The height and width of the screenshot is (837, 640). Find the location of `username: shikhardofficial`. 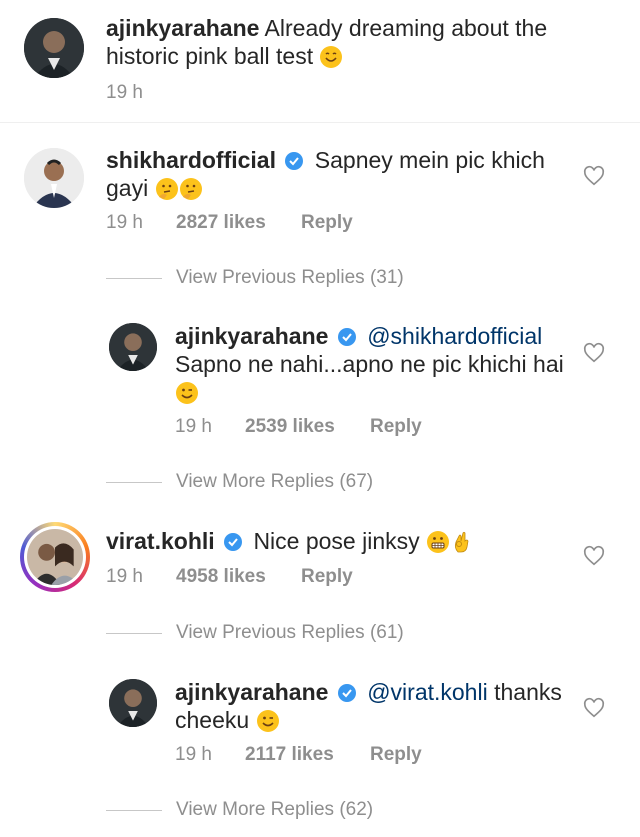

username: shikhardofficial is located at coordinates (191, 160).